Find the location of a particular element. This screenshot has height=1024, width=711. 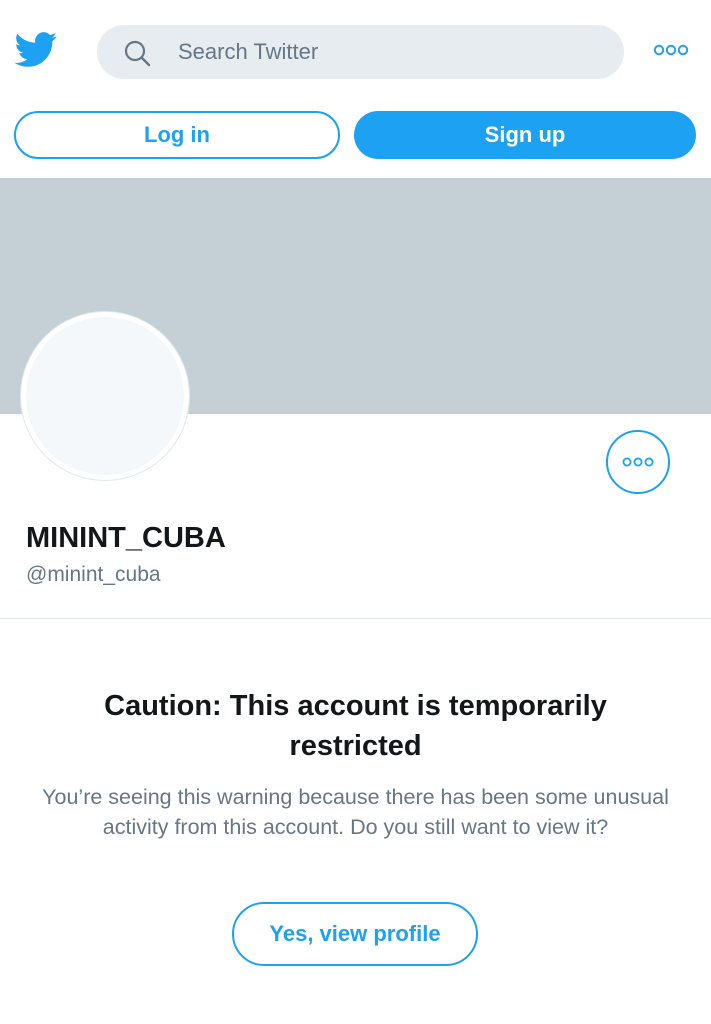

auth-buttons: Log in Sign up is located at coordinates (355, 136).